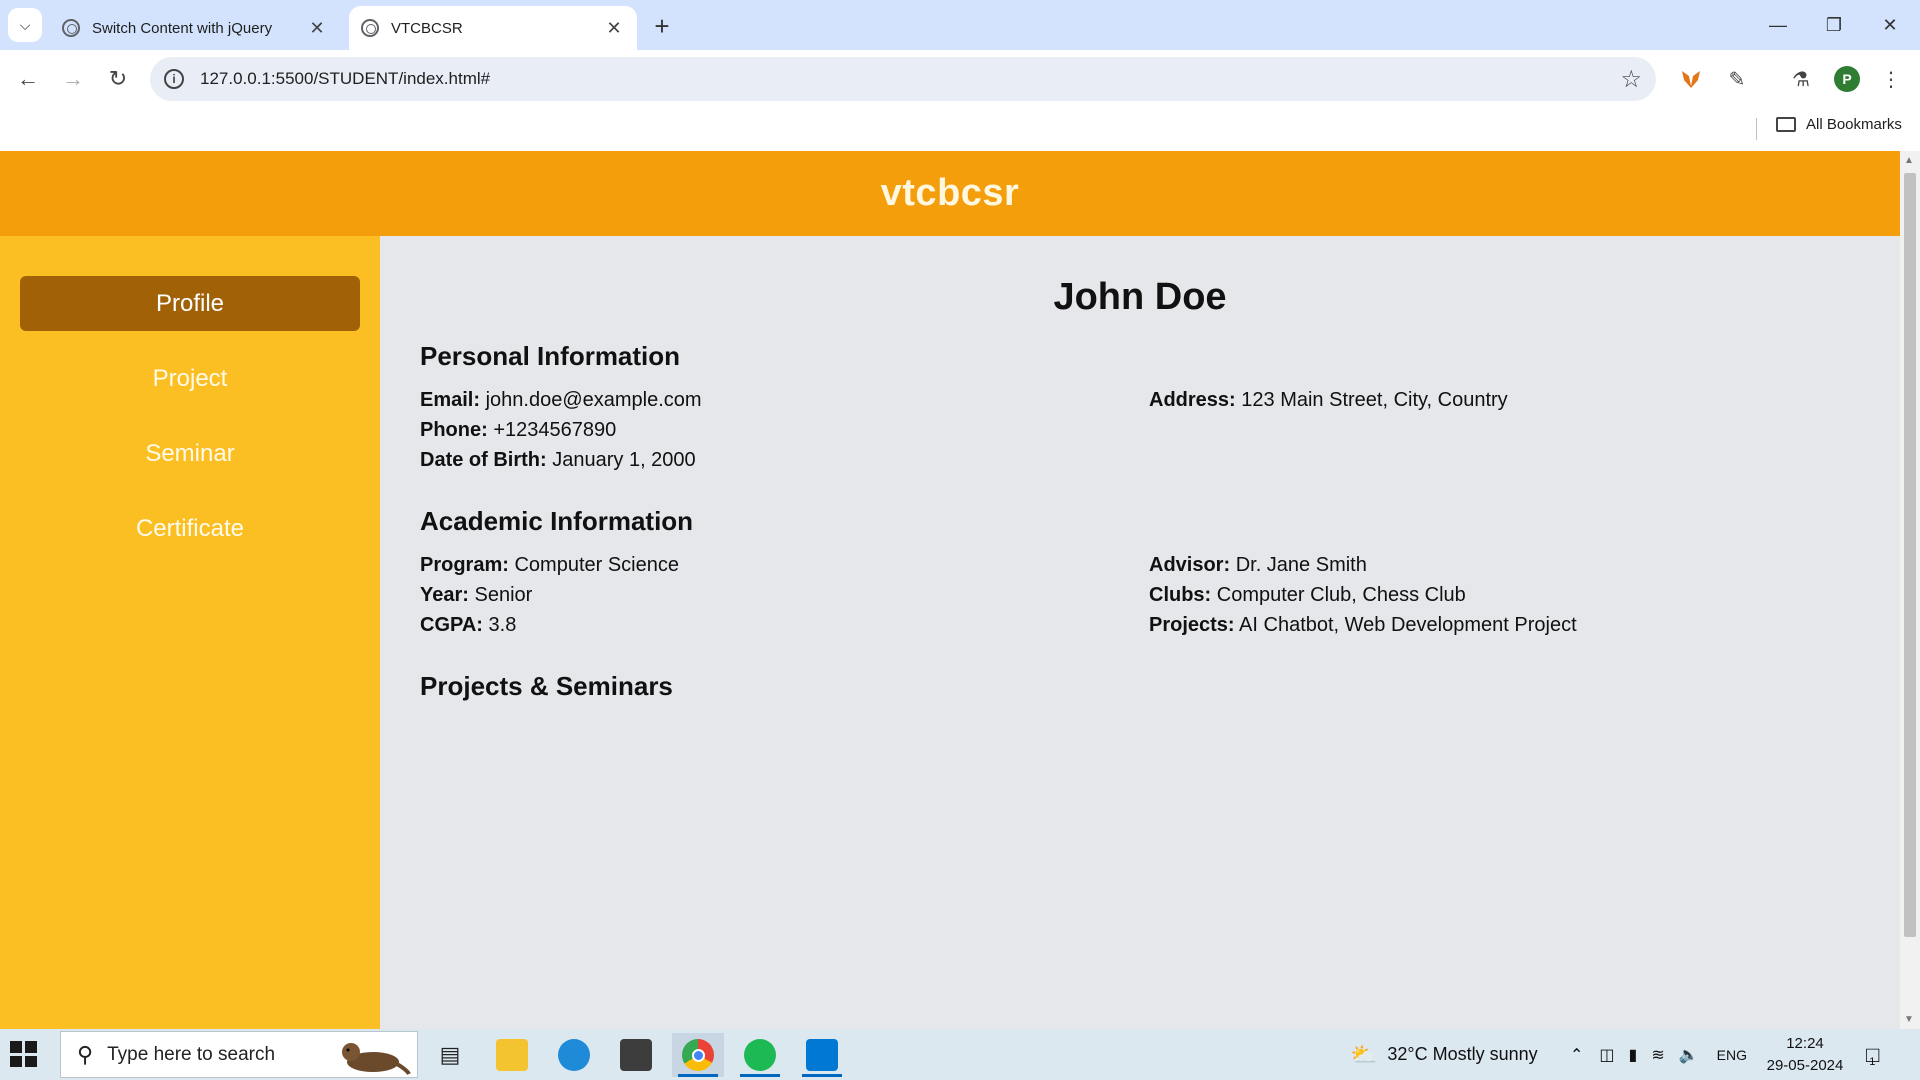 The height and width of the screenshot is (1080, 1920). I want to click on site-title: vtcbcsr, so click(950, 193).